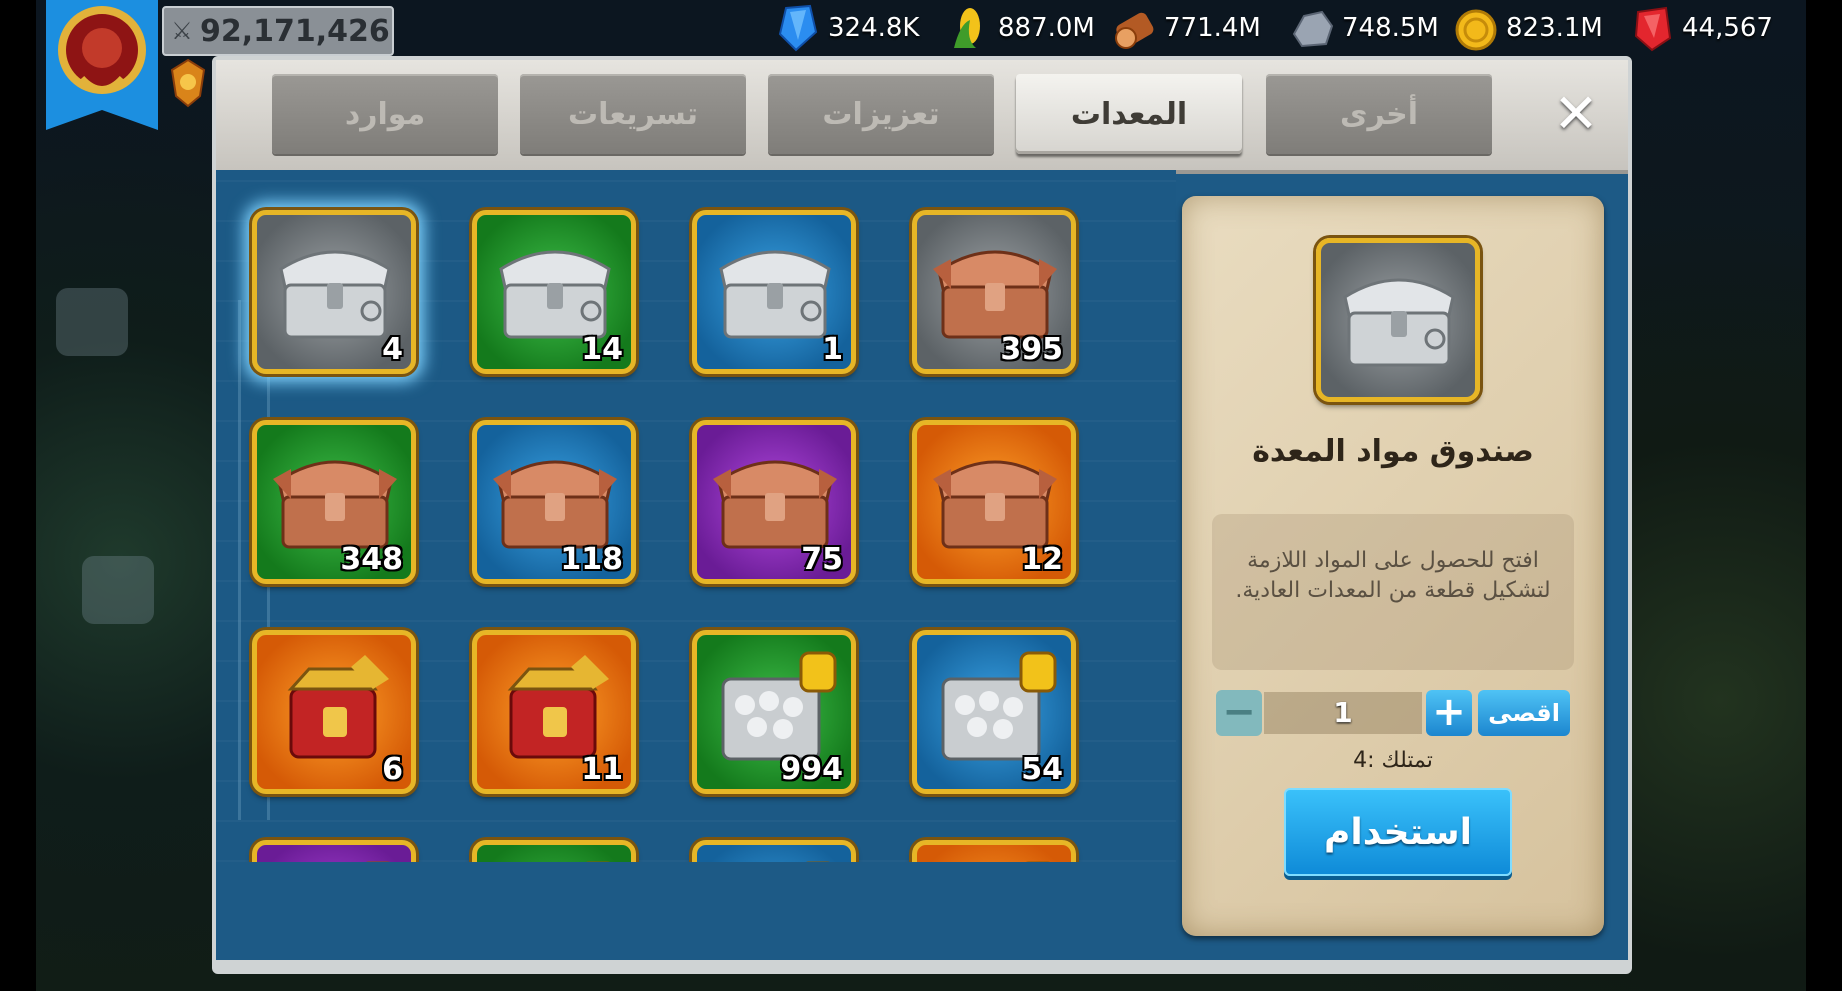 The width and height of the screenshot is (1842, 991). What do you see at coordinates (188, 83) in the screenshot?
I see `rank-badge-icon` at bounding box center [188, 83].